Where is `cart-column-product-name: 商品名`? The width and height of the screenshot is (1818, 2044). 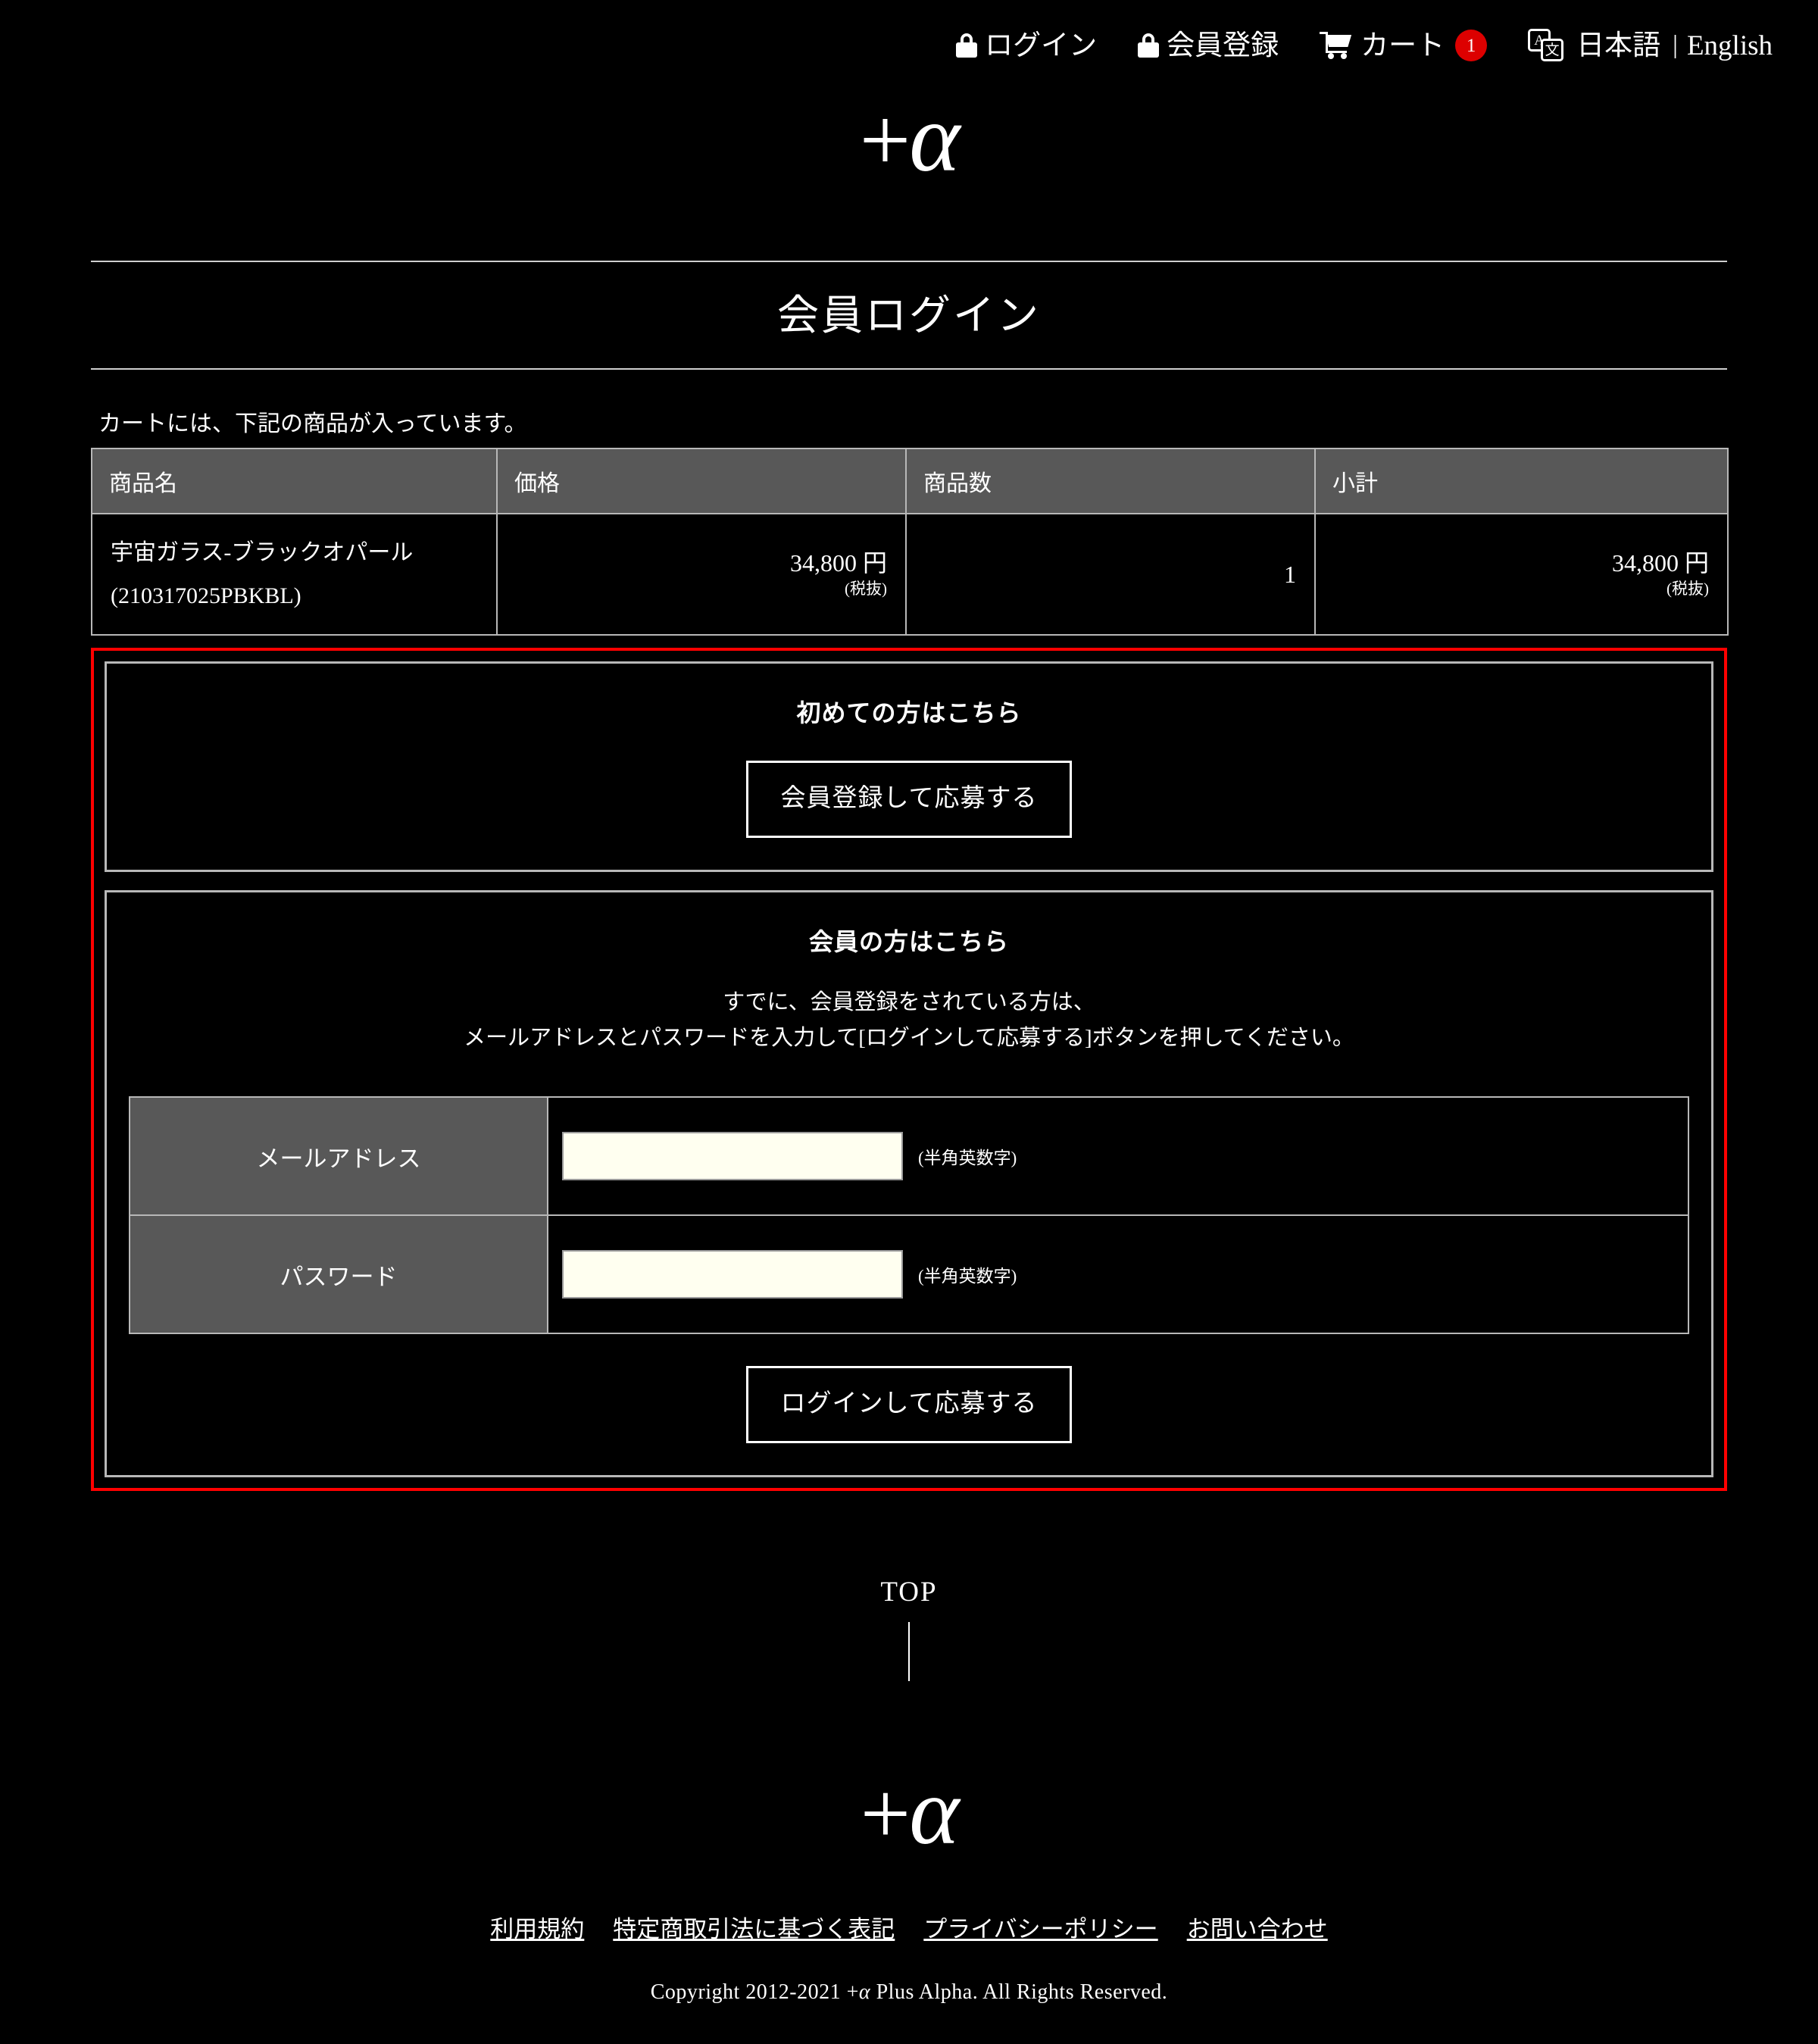
cart-column-product-name: 商品名 is located at coordinates (294, 481).